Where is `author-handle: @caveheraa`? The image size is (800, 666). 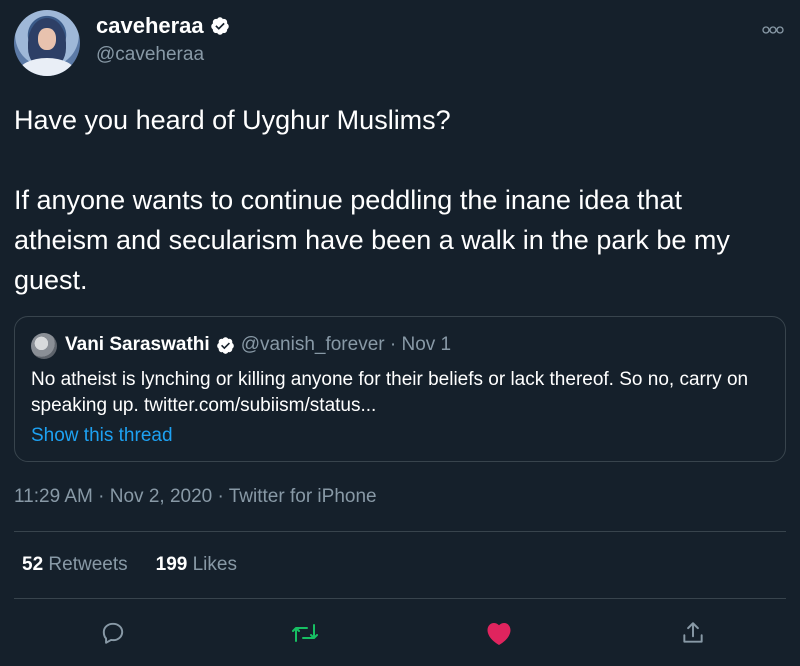
author-handle: @caveheraa is located at coordinates (150, 55).